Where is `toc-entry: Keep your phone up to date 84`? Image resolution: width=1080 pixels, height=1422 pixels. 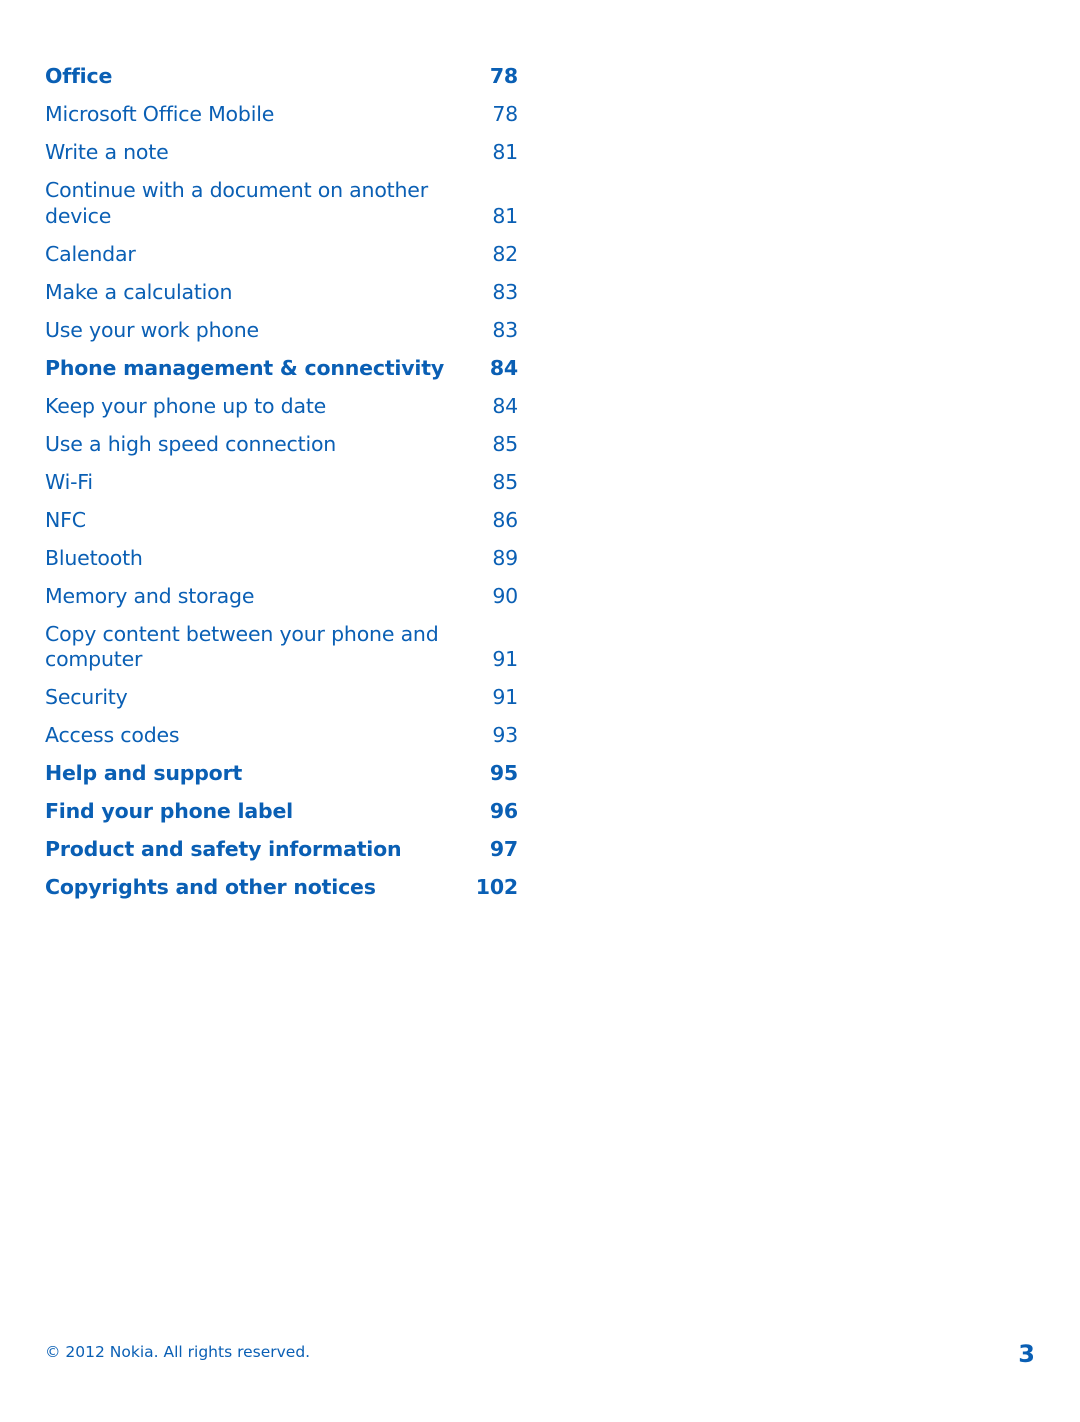 toc-entry: Keep your phone up to date 84 is located at coordinates (281, 407).